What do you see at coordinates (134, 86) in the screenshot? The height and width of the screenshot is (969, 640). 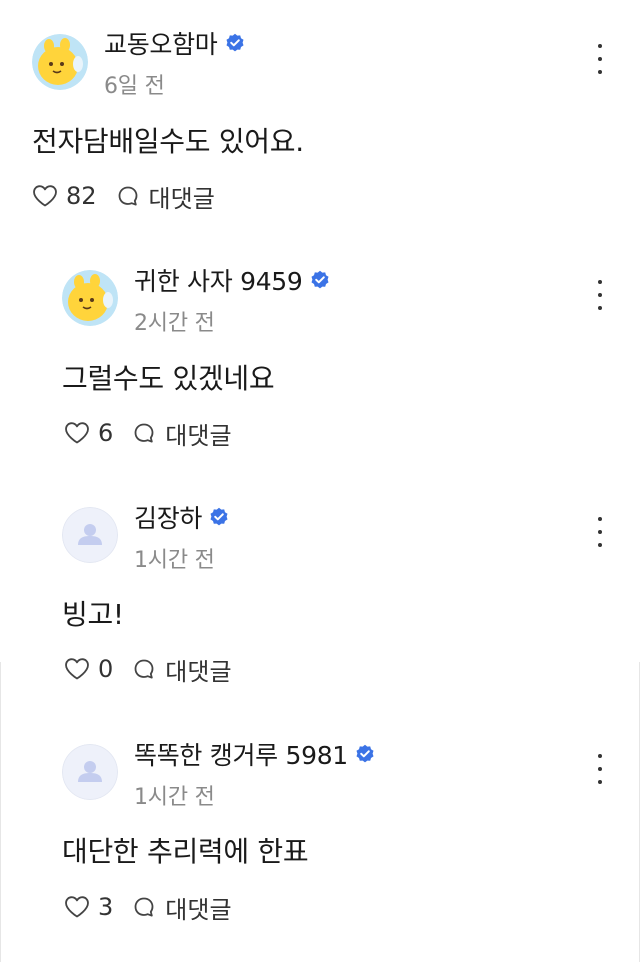 I see `timestamp: 6일 전` at bounding box center [134, 86].